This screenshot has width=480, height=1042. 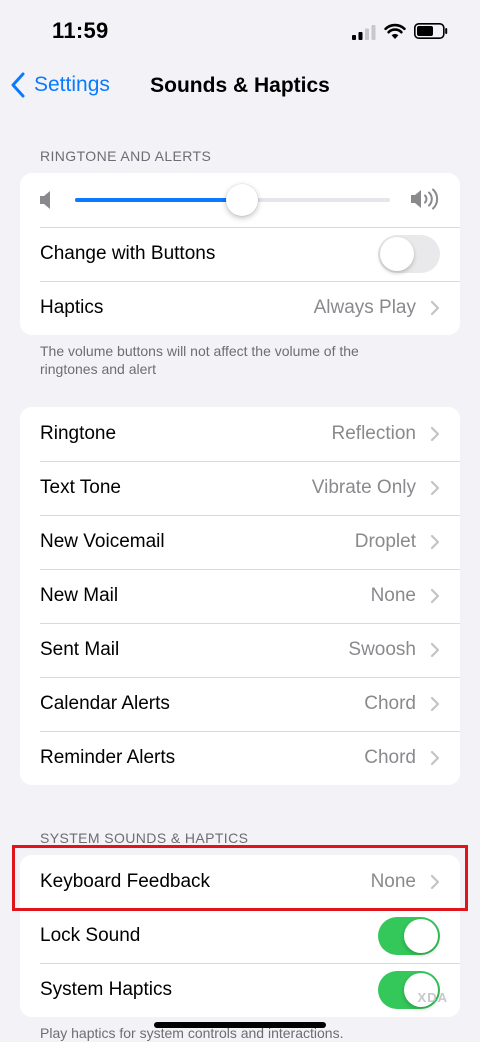 I want to click on change-with-buttons-toggle, so click(x=409, y=254).